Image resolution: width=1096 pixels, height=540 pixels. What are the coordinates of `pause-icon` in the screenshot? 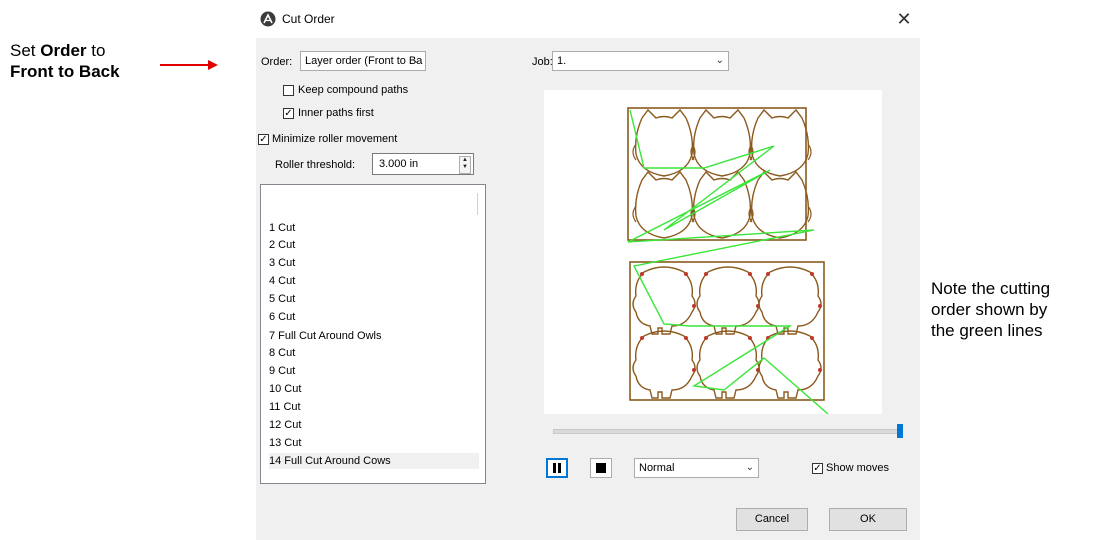 It's located at (557, 468).